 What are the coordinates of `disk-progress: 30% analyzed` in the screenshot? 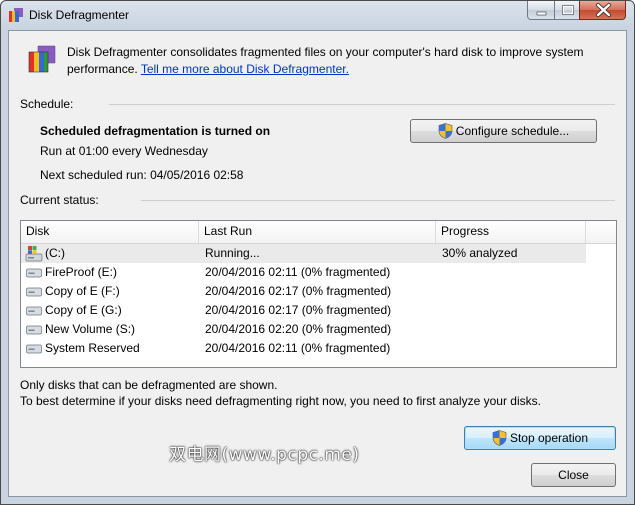 It's located at (480, 253).